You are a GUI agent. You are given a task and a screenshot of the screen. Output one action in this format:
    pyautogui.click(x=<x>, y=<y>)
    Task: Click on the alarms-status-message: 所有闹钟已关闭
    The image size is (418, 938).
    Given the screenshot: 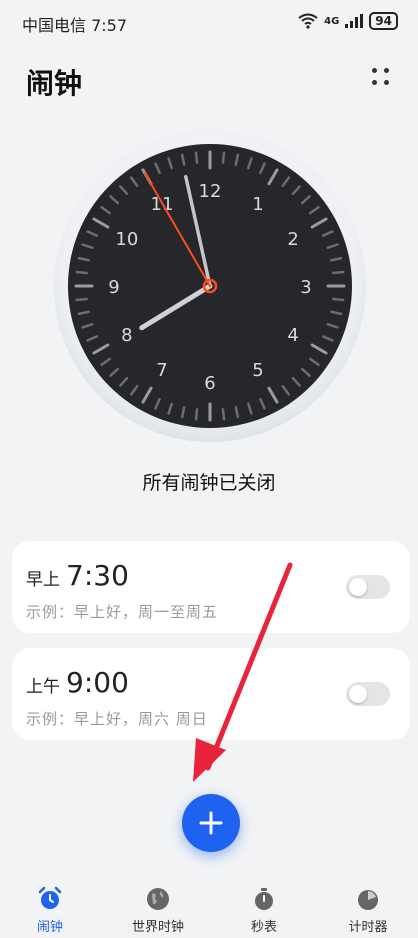 What is the action you would take?
    pyautogui.click(x=209, y=483)
    